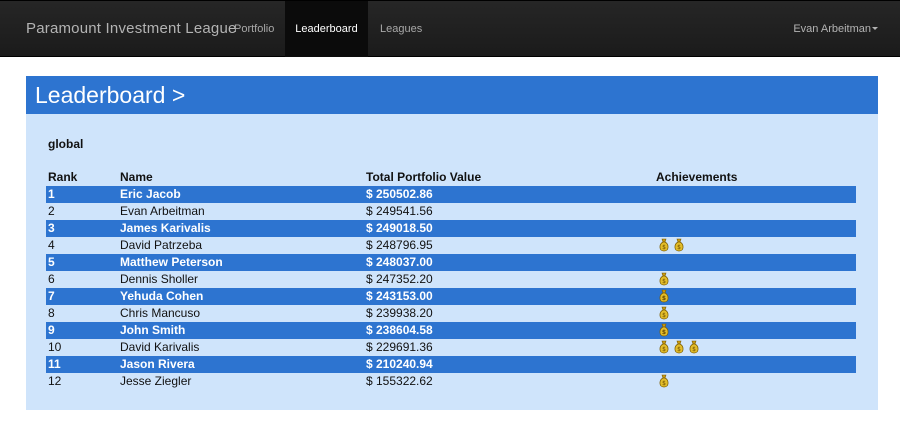 The width and height of the screenshot is (900, 439). I want to click on name-cell: Jason Rivera, so click(157, 364).